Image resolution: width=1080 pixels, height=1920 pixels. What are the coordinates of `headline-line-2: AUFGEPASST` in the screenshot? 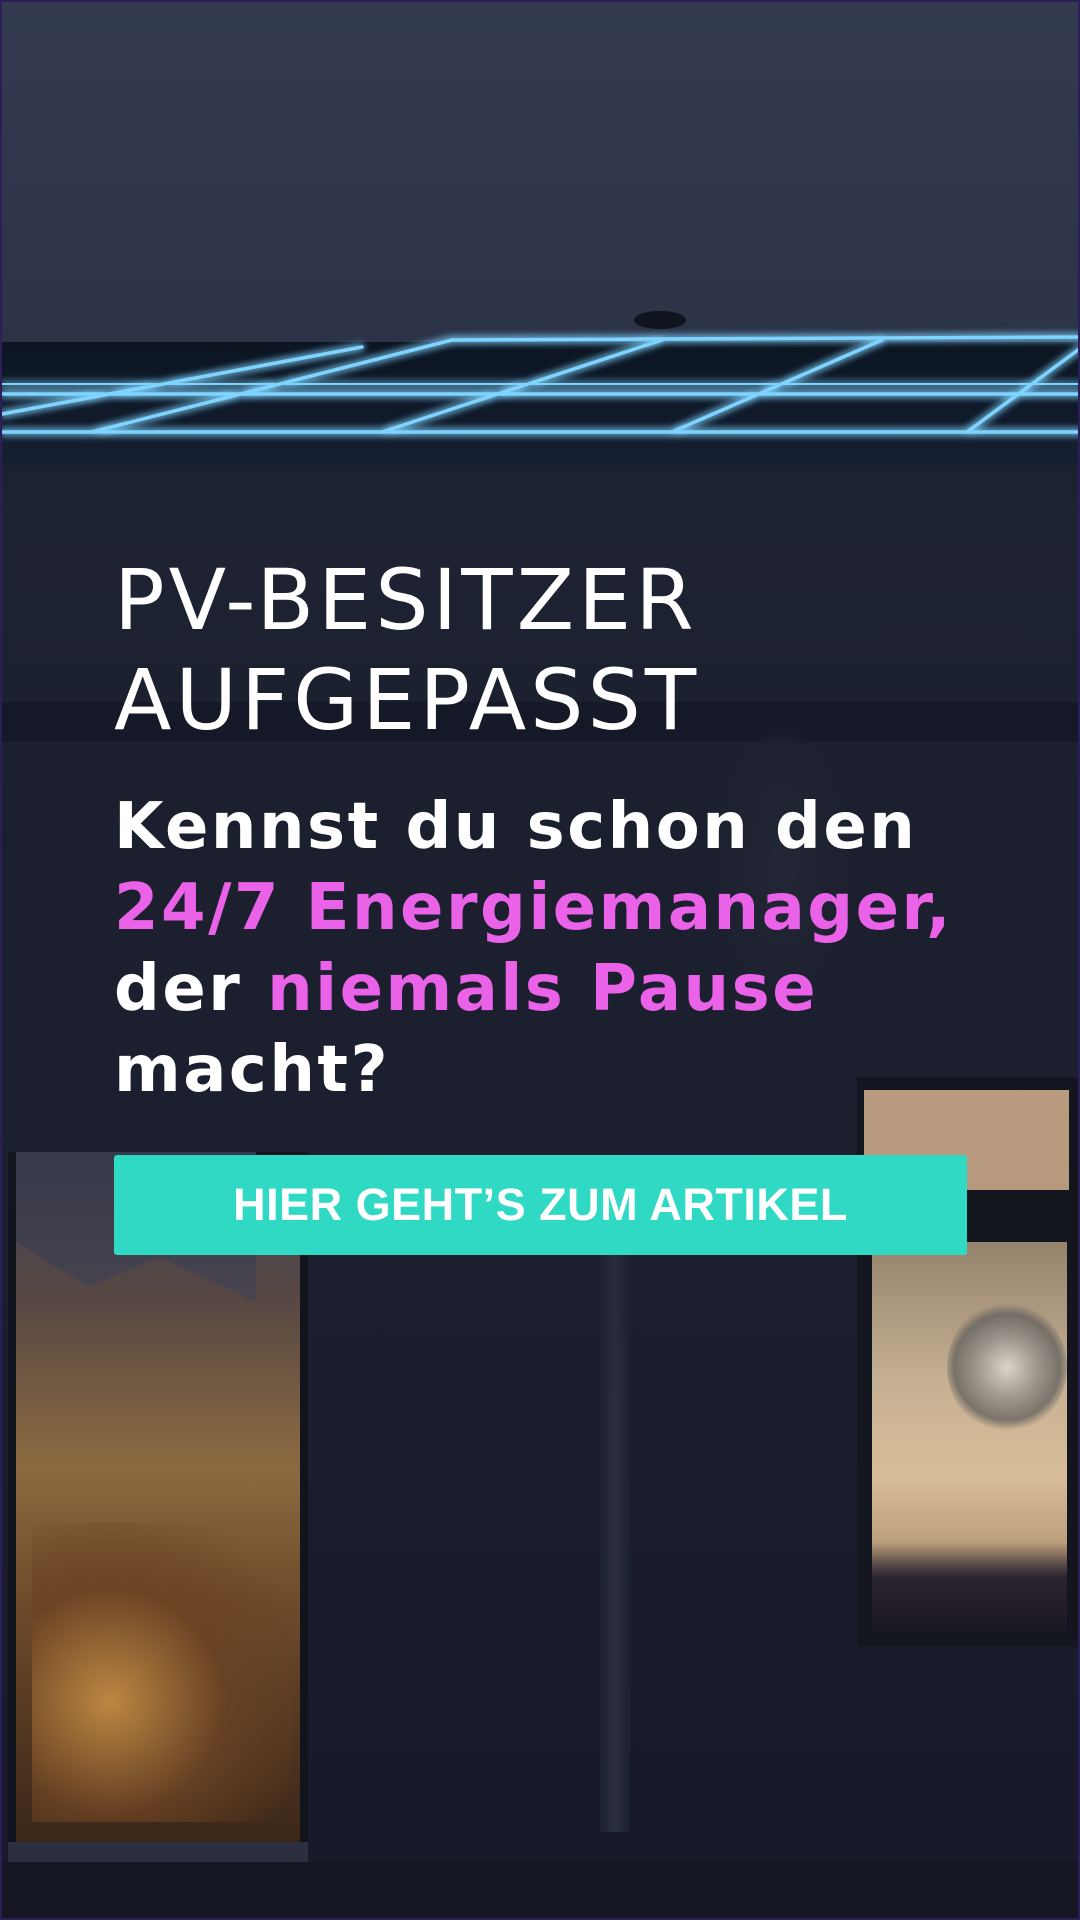 It's located at (407, 700).